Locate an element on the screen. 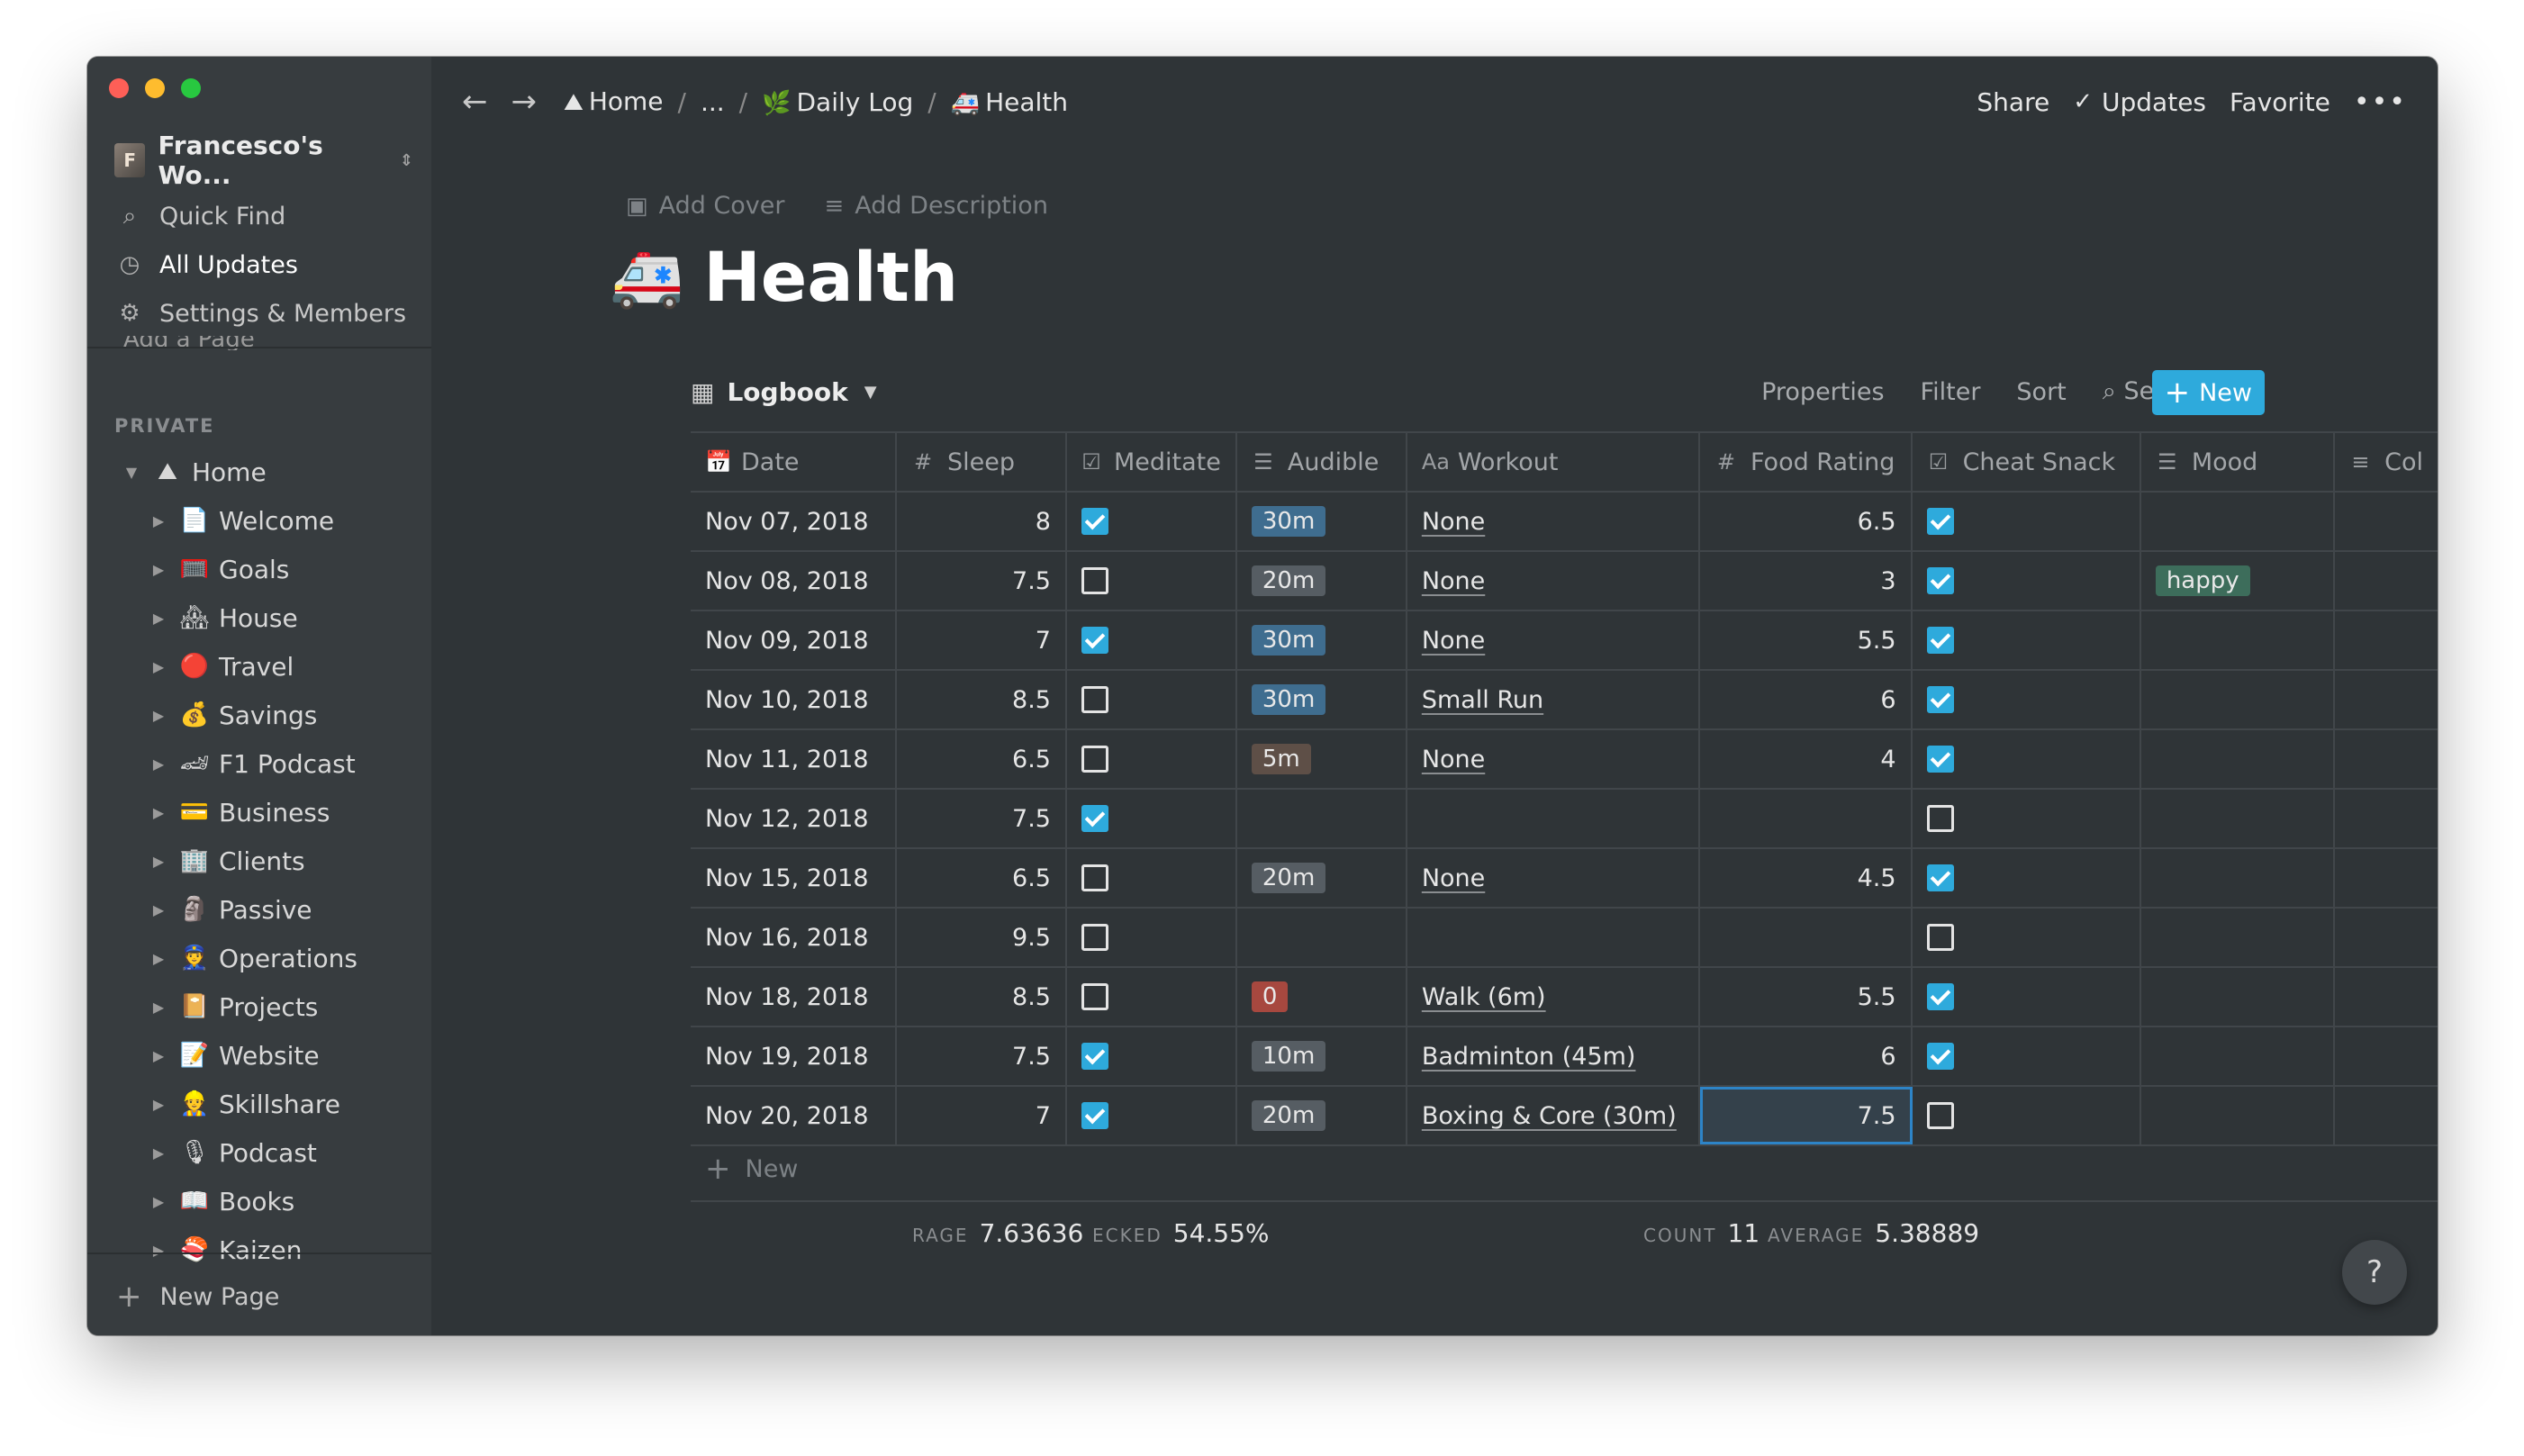 This screenshot has width=2524, height=1456. sleep-cell: 7 is located at coordinates (982, 640).